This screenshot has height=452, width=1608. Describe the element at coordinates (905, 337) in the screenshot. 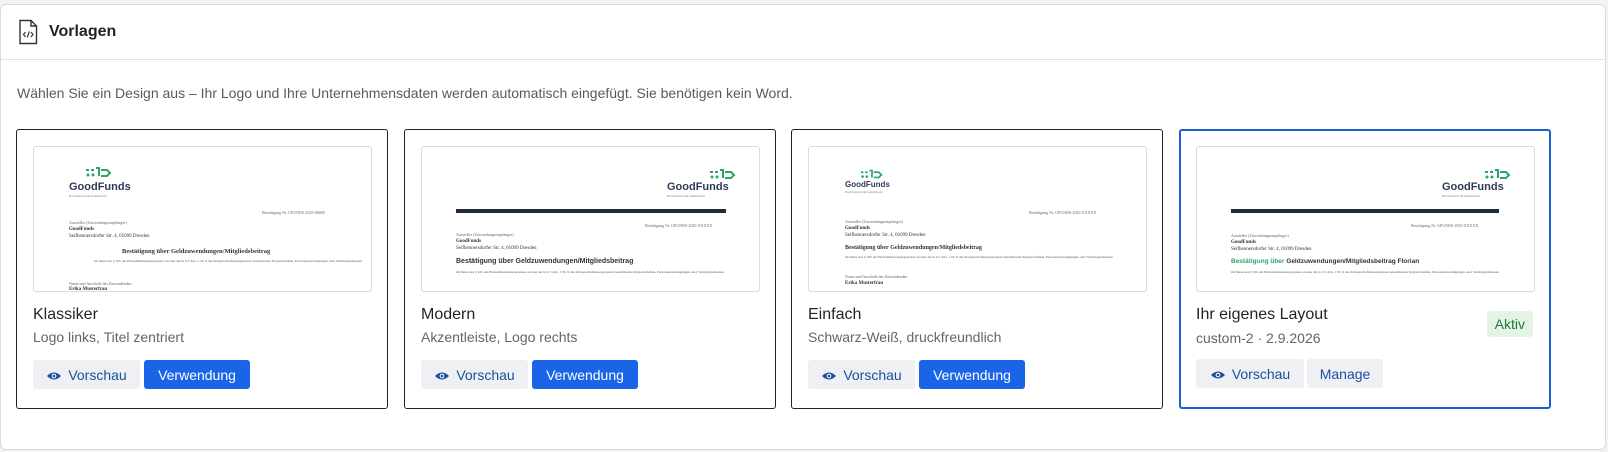

I see `template-description: Schwarz-Weiß, druckfreundlich` at that location.